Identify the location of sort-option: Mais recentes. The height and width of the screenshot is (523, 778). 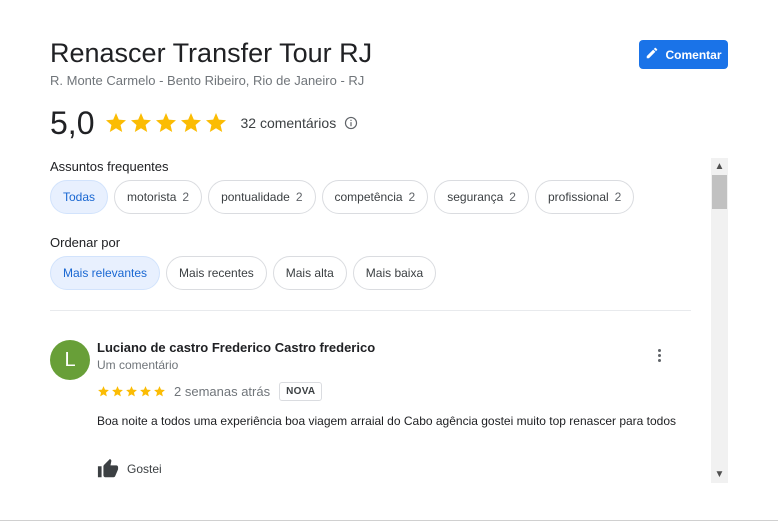
(216, 273).